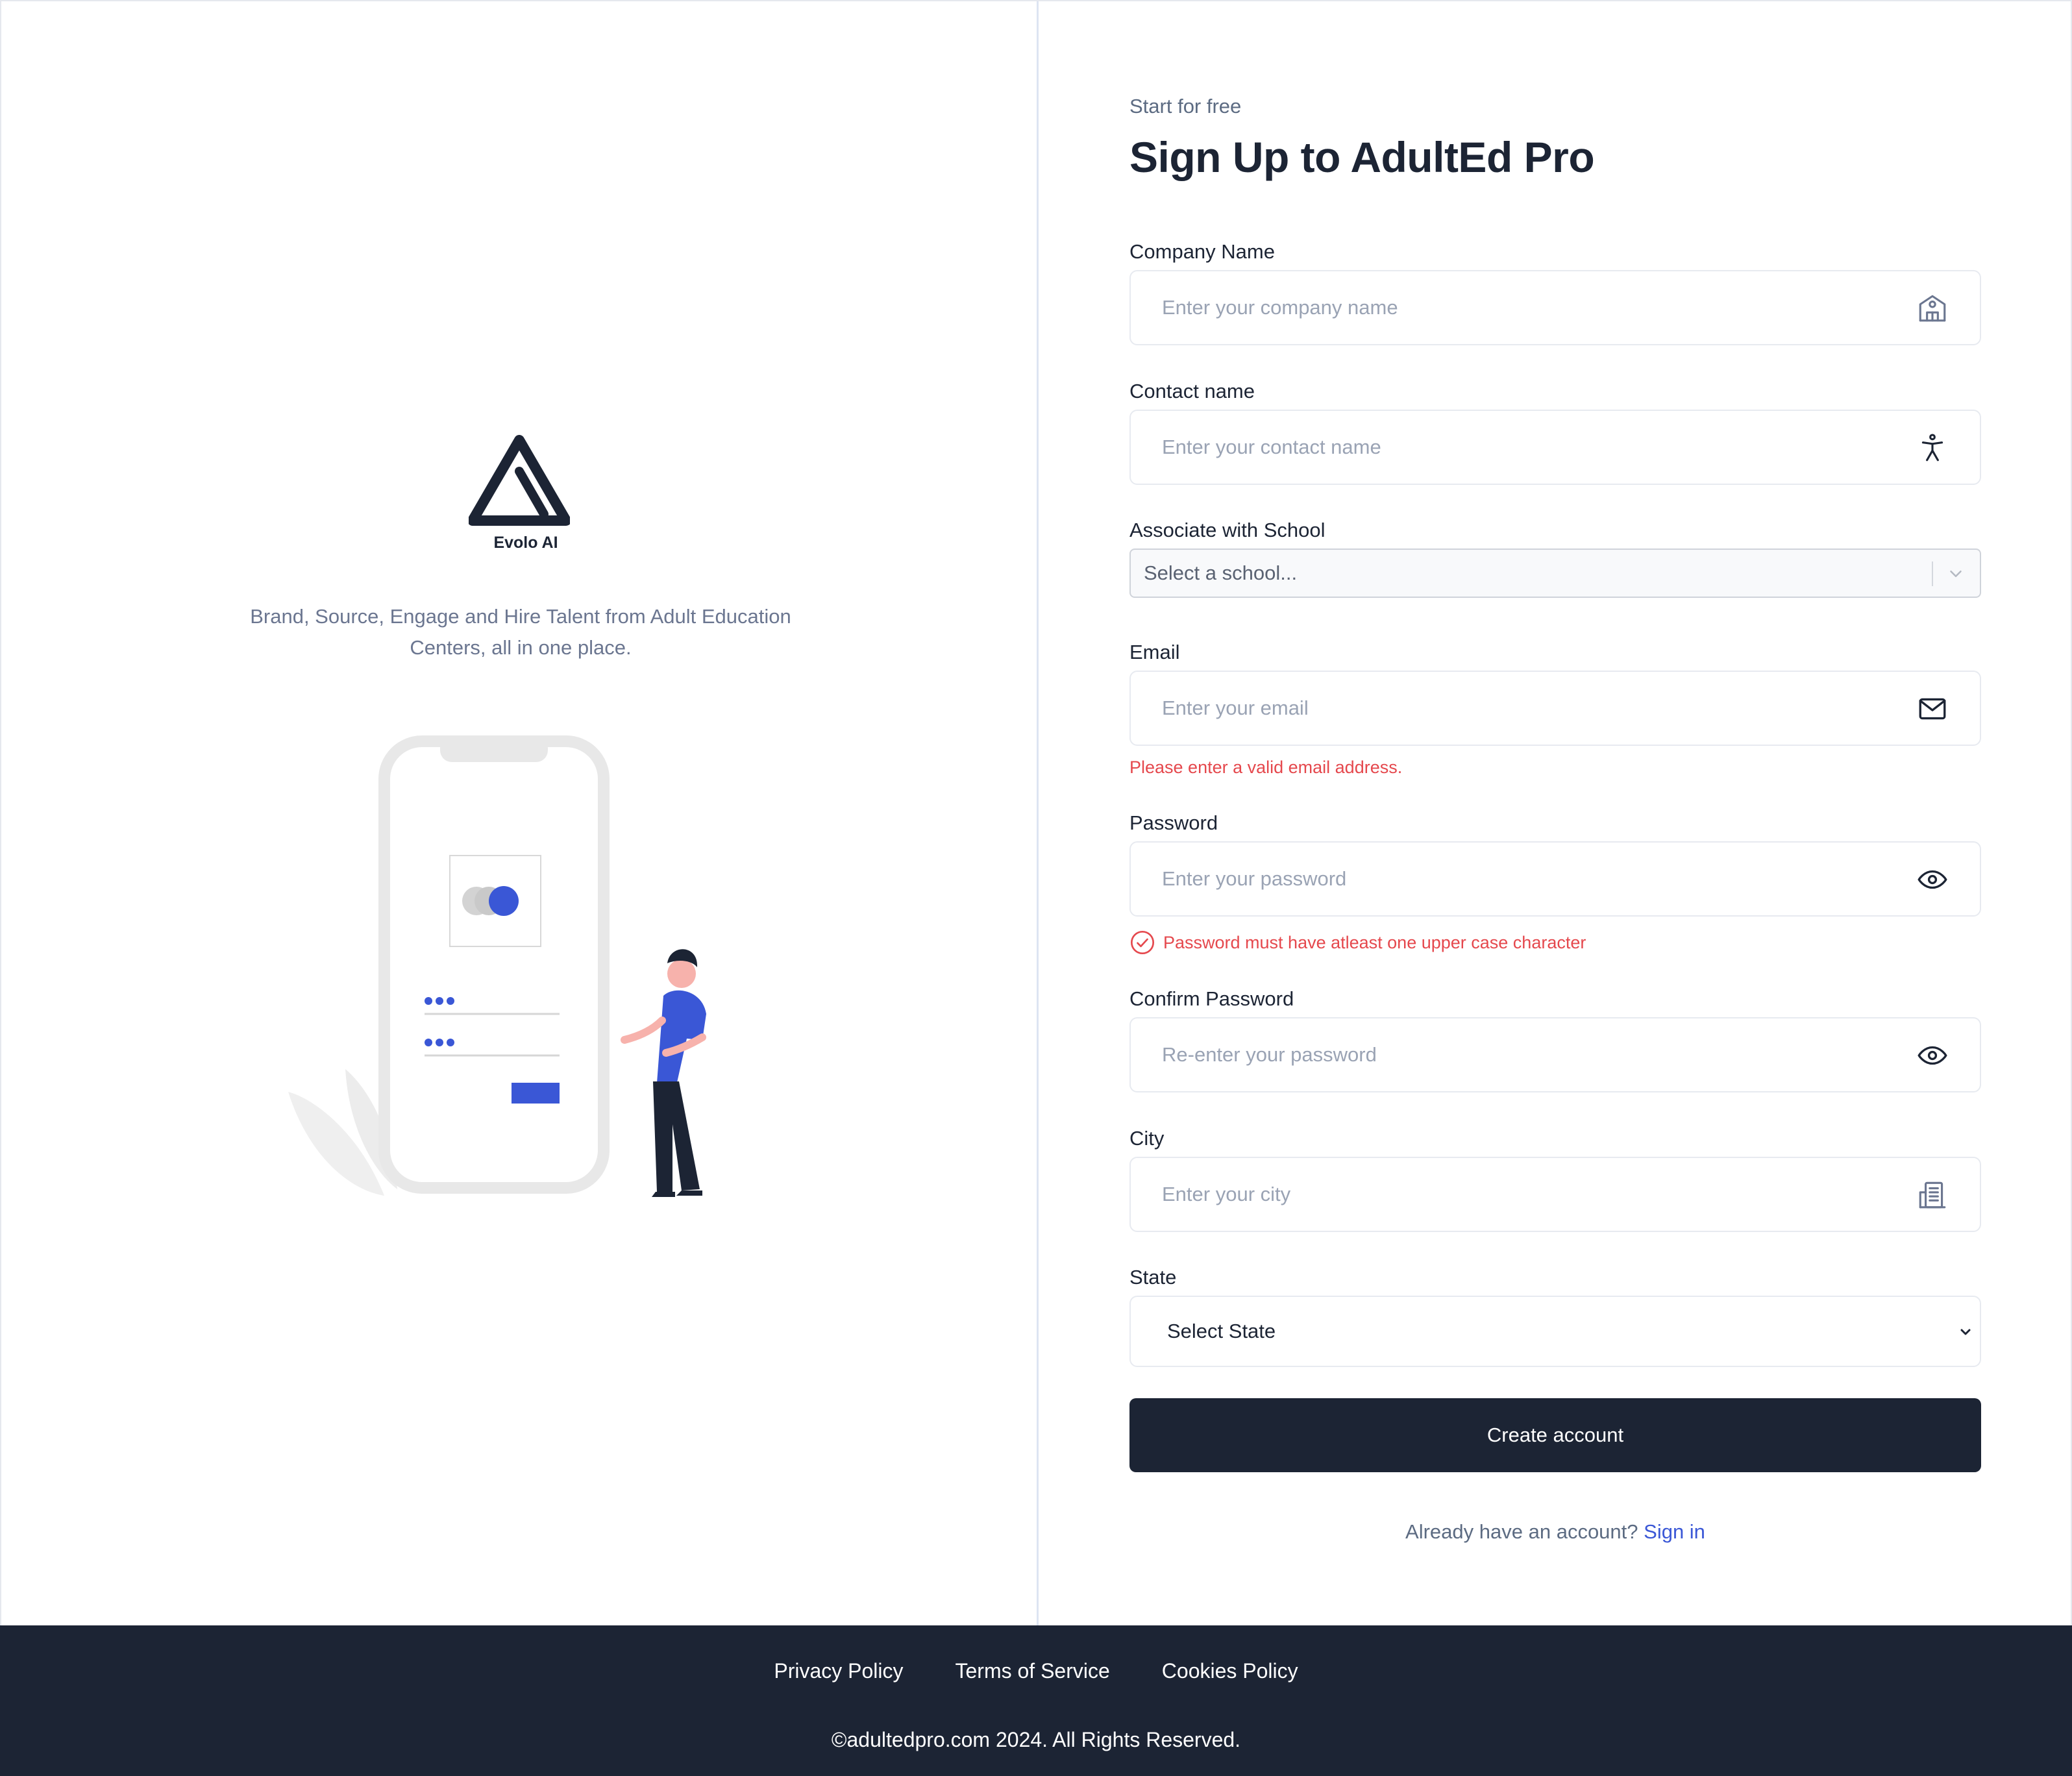  Describe the element at coordinates (1555, 879) in the screenshot. I see `password-input: Enter your password` at that location.